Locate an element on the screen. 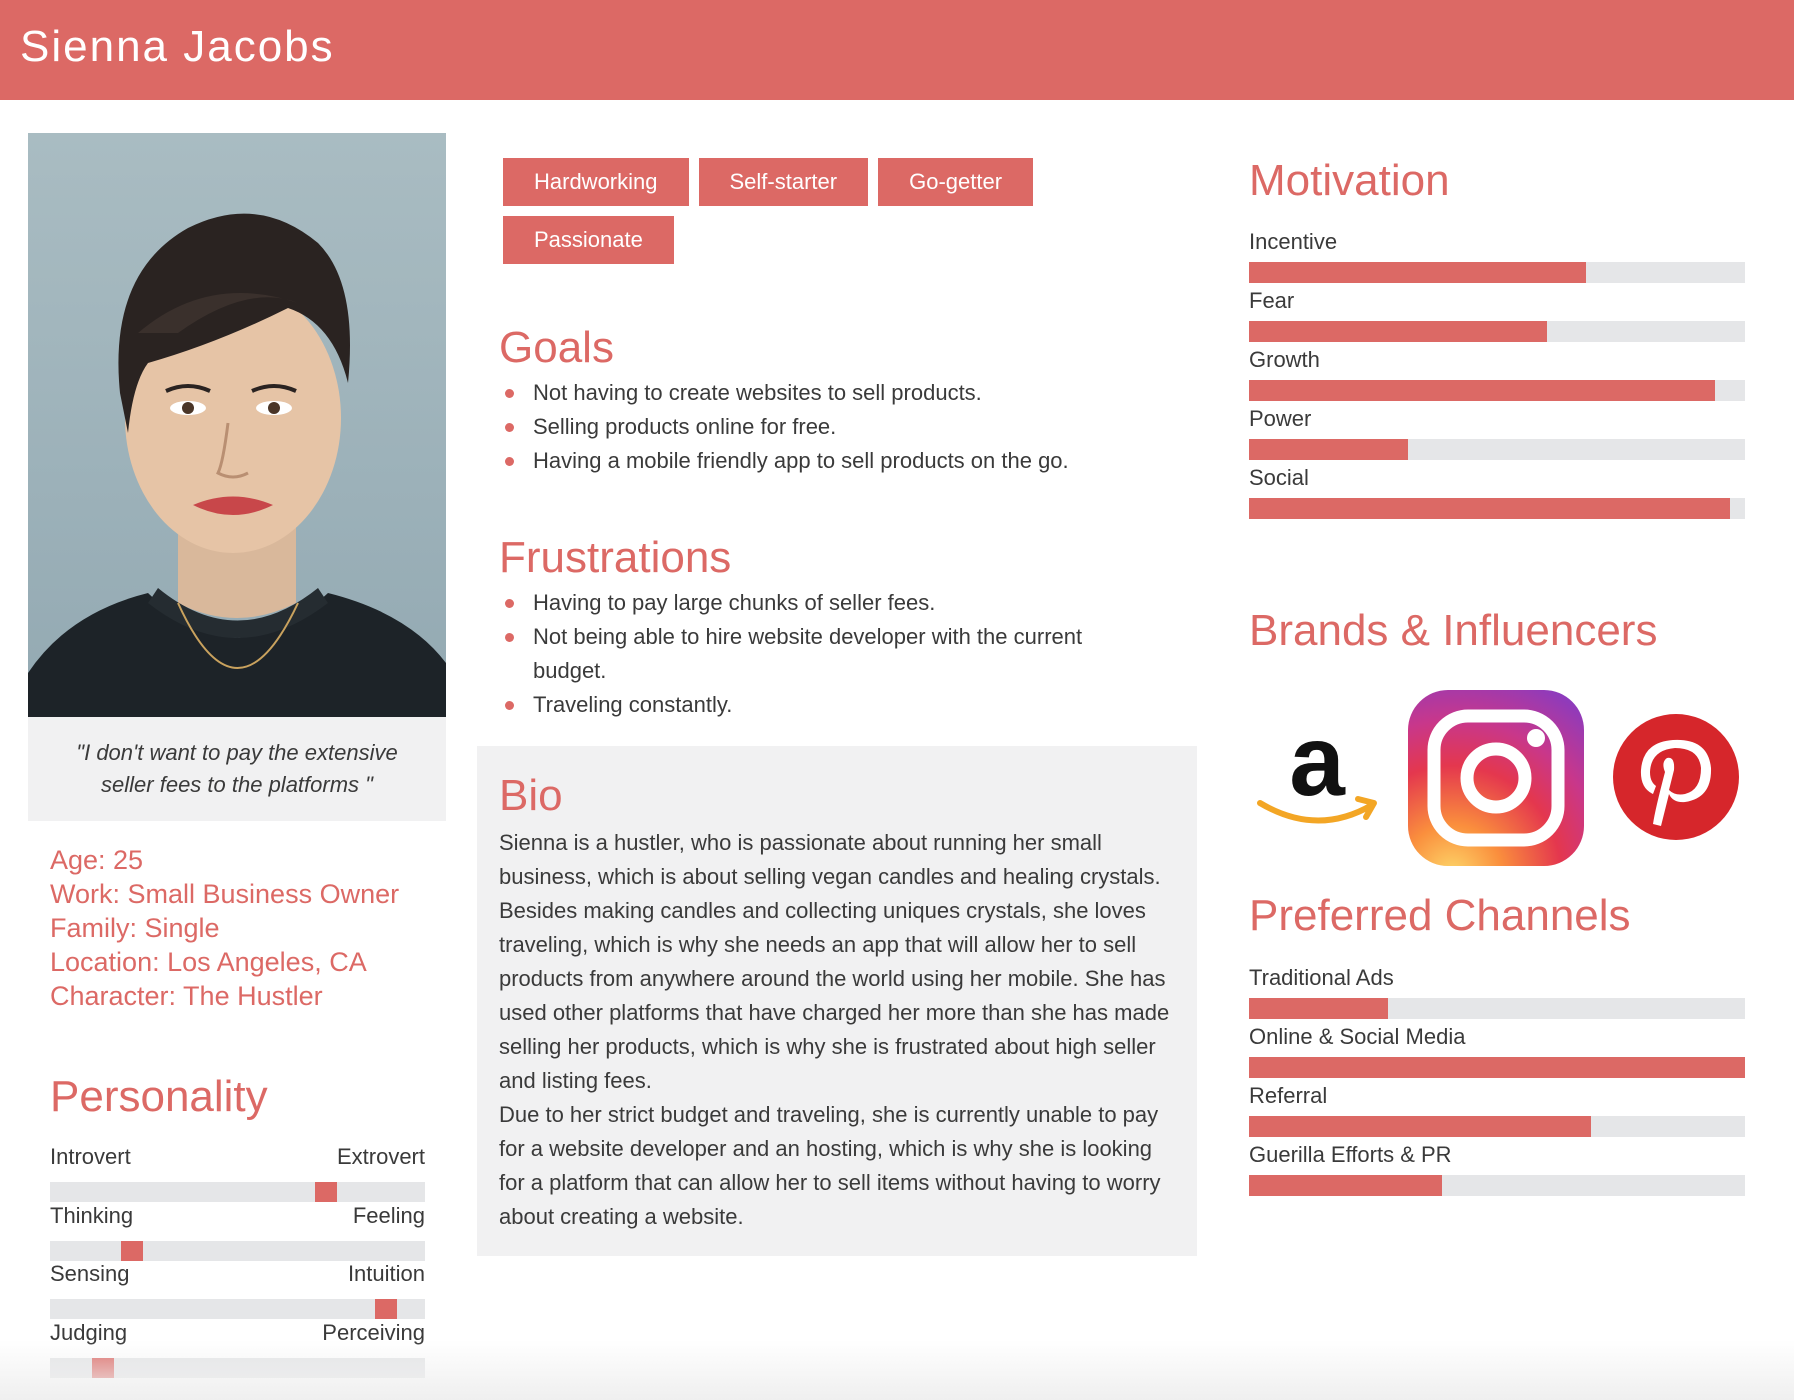  pair-left-label: Introvert is located at coordinates (90, 1156).